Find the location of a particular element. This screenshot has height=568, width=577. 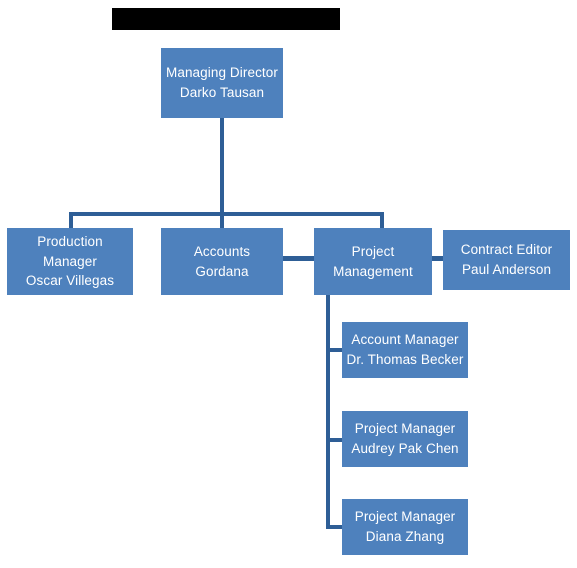

node-role: Accounts is located at coordinates (222, 251).